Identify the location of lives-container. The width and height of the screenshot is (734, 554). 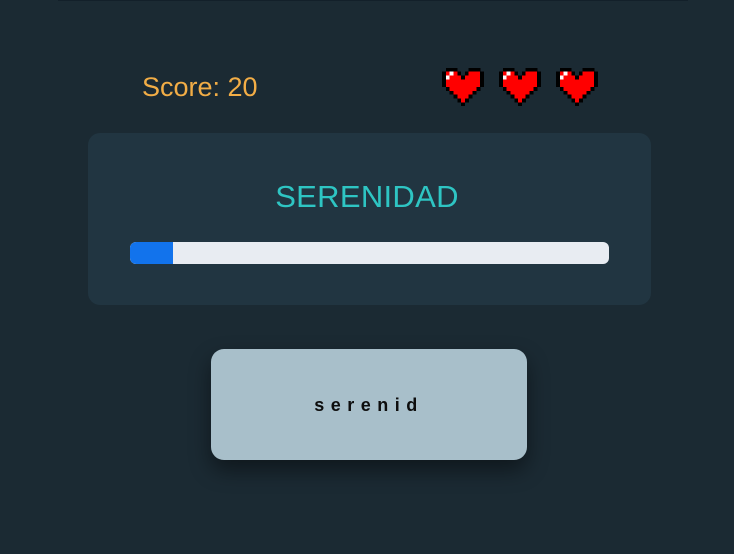
(520, 87).